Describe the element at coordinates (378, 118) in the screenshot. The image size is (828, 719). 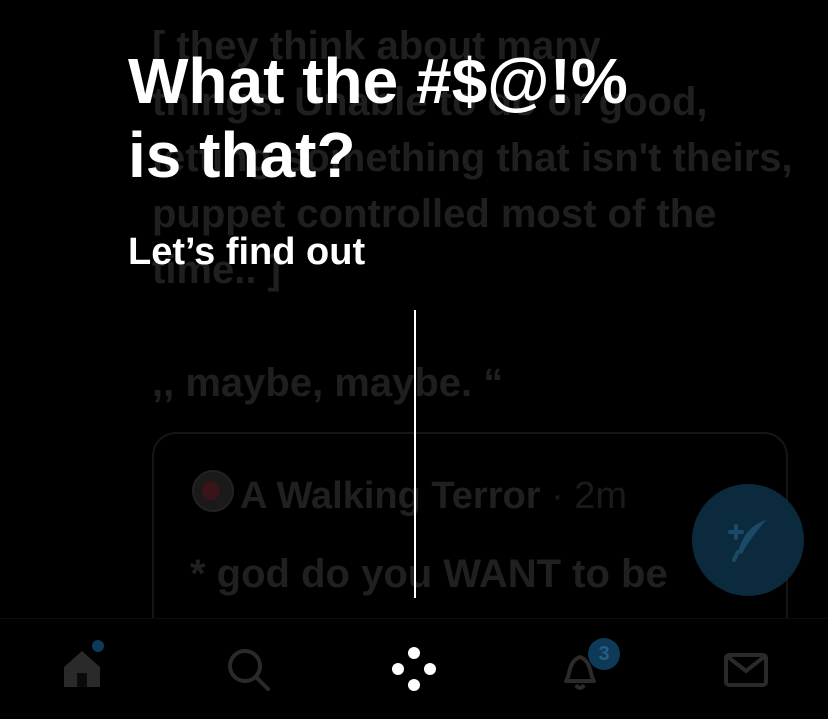
I see `overlay-title: What the #$@!% is that?` at that location.